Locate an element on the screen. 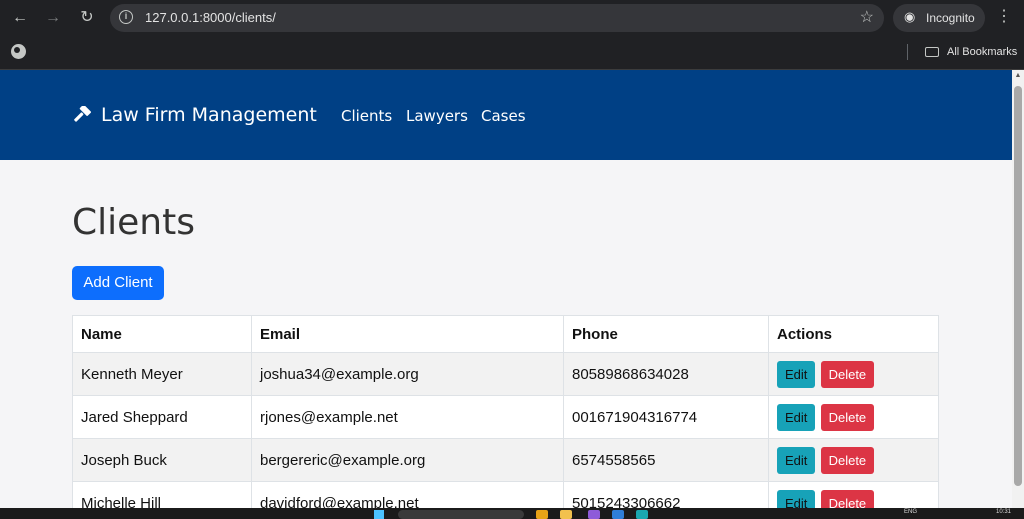 Image resolution: width=1024 pixels, height=519 pixels. client-phone: 001671904316774 is located at coordinates (666, 417).